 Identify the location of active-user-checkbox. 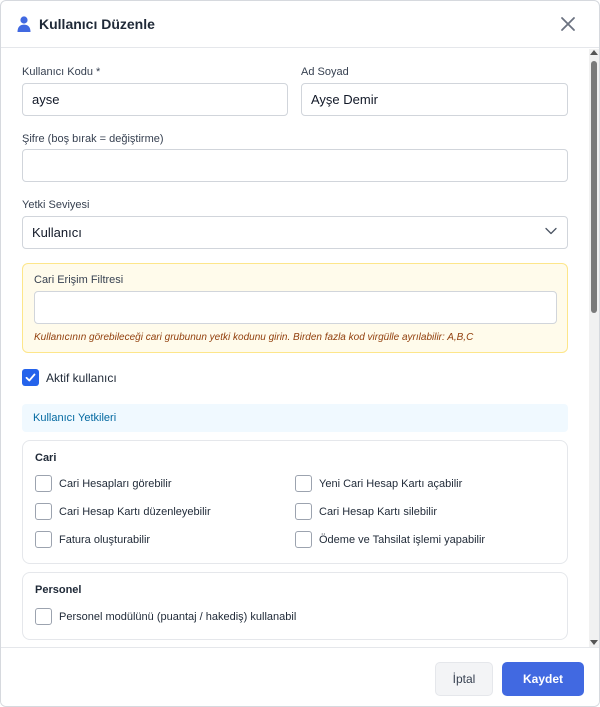
(30, 377).